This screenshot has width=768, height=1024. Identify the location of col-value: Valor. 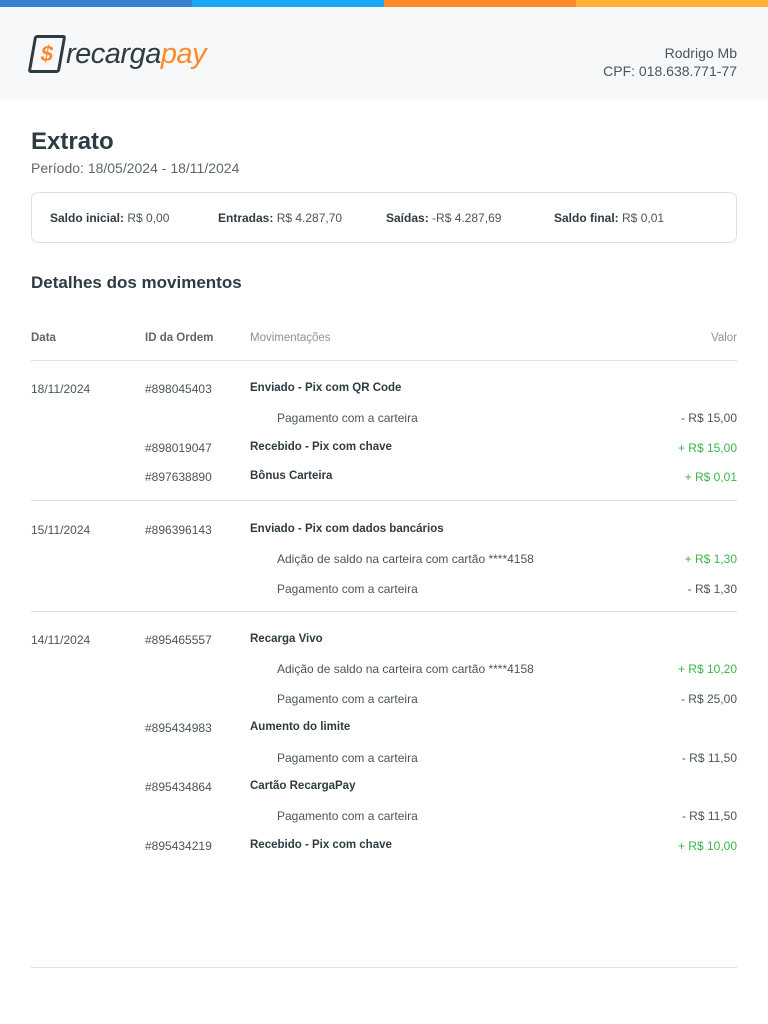
(724, 338).